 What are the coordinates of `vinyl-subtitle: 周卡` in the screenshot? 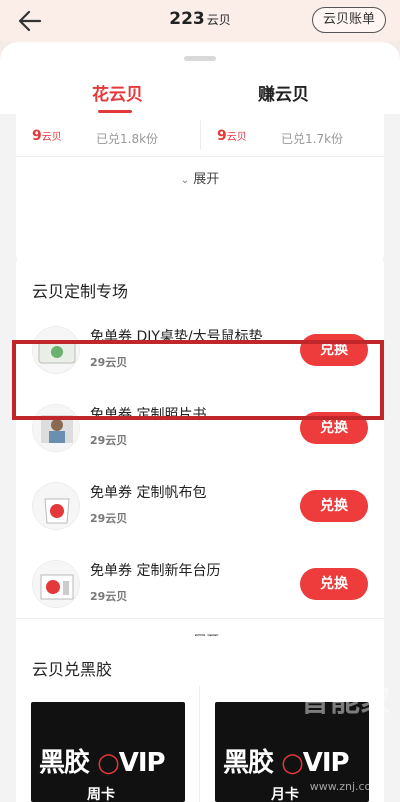 It's located at (101, 794).